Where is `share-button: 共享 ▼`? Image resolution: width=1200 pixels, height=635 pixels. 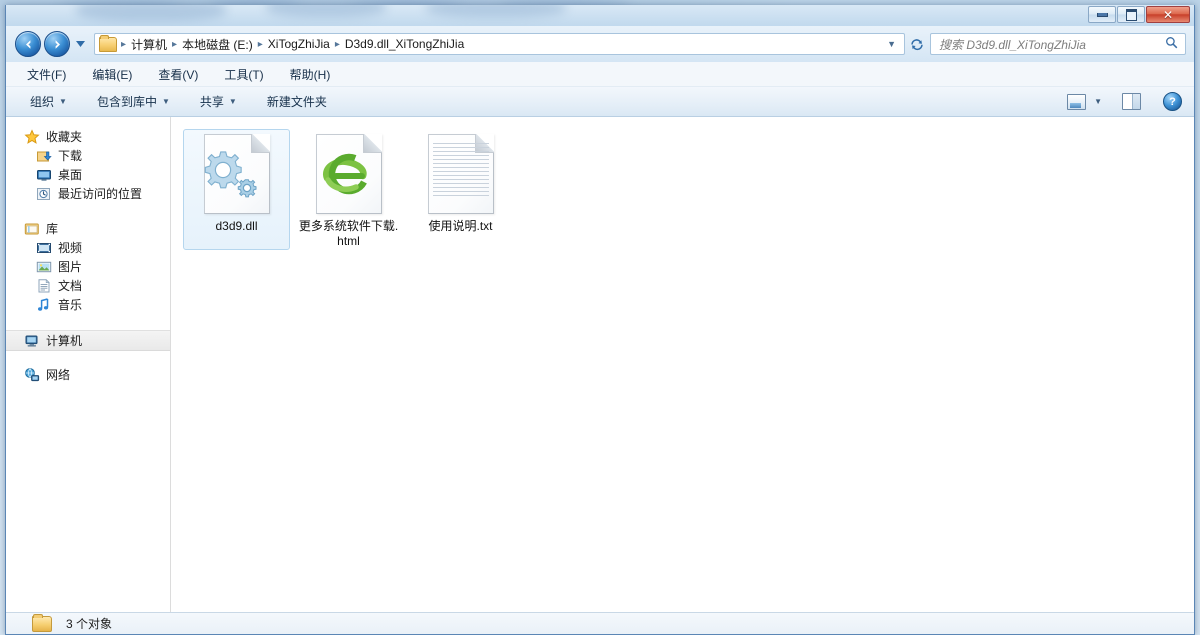
share-button: 共享 ▼ is located at coordinates (218, 101).